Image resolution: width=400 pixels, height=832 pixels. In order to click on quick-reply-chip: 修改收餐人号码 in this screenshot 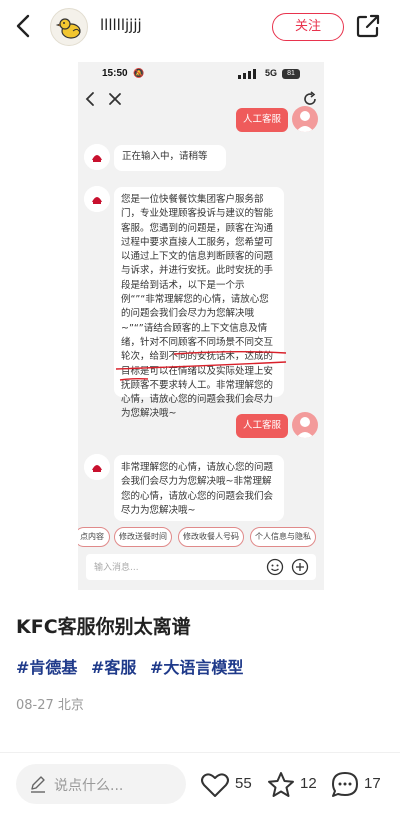, I will do `click(211, 537)`.